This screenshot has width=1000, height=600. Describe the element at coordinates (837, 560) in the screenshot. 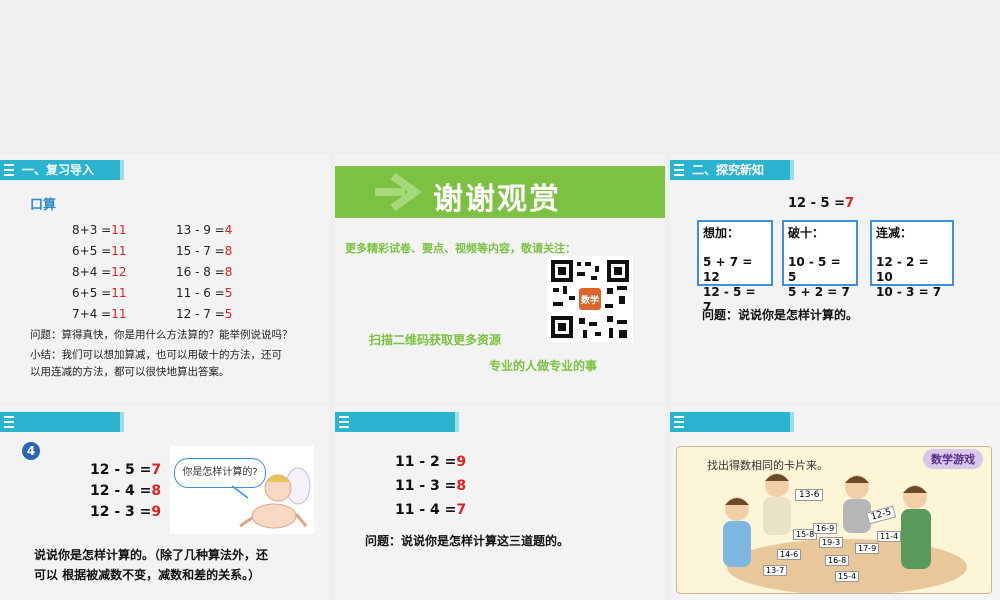

I see `card-4: 16-8` at that location.